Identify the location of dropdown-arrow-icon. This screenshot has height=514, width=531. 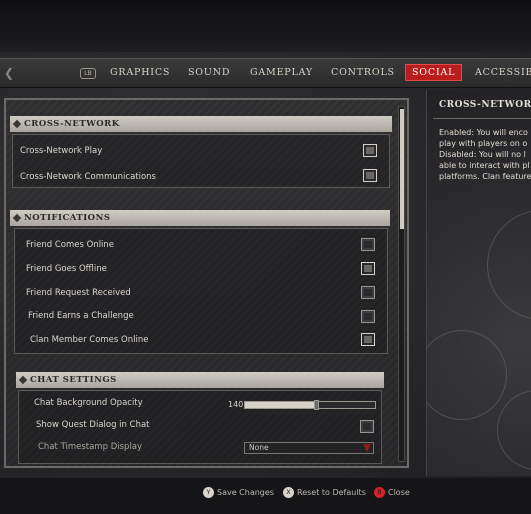
(367, 448).